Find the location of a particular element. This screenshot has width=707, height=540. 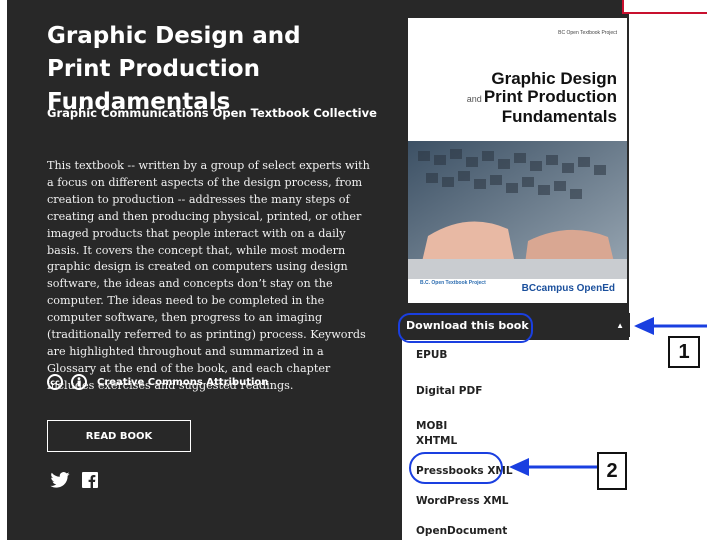

download-item-mobi: MOBI is located at coordinates (431, 426).